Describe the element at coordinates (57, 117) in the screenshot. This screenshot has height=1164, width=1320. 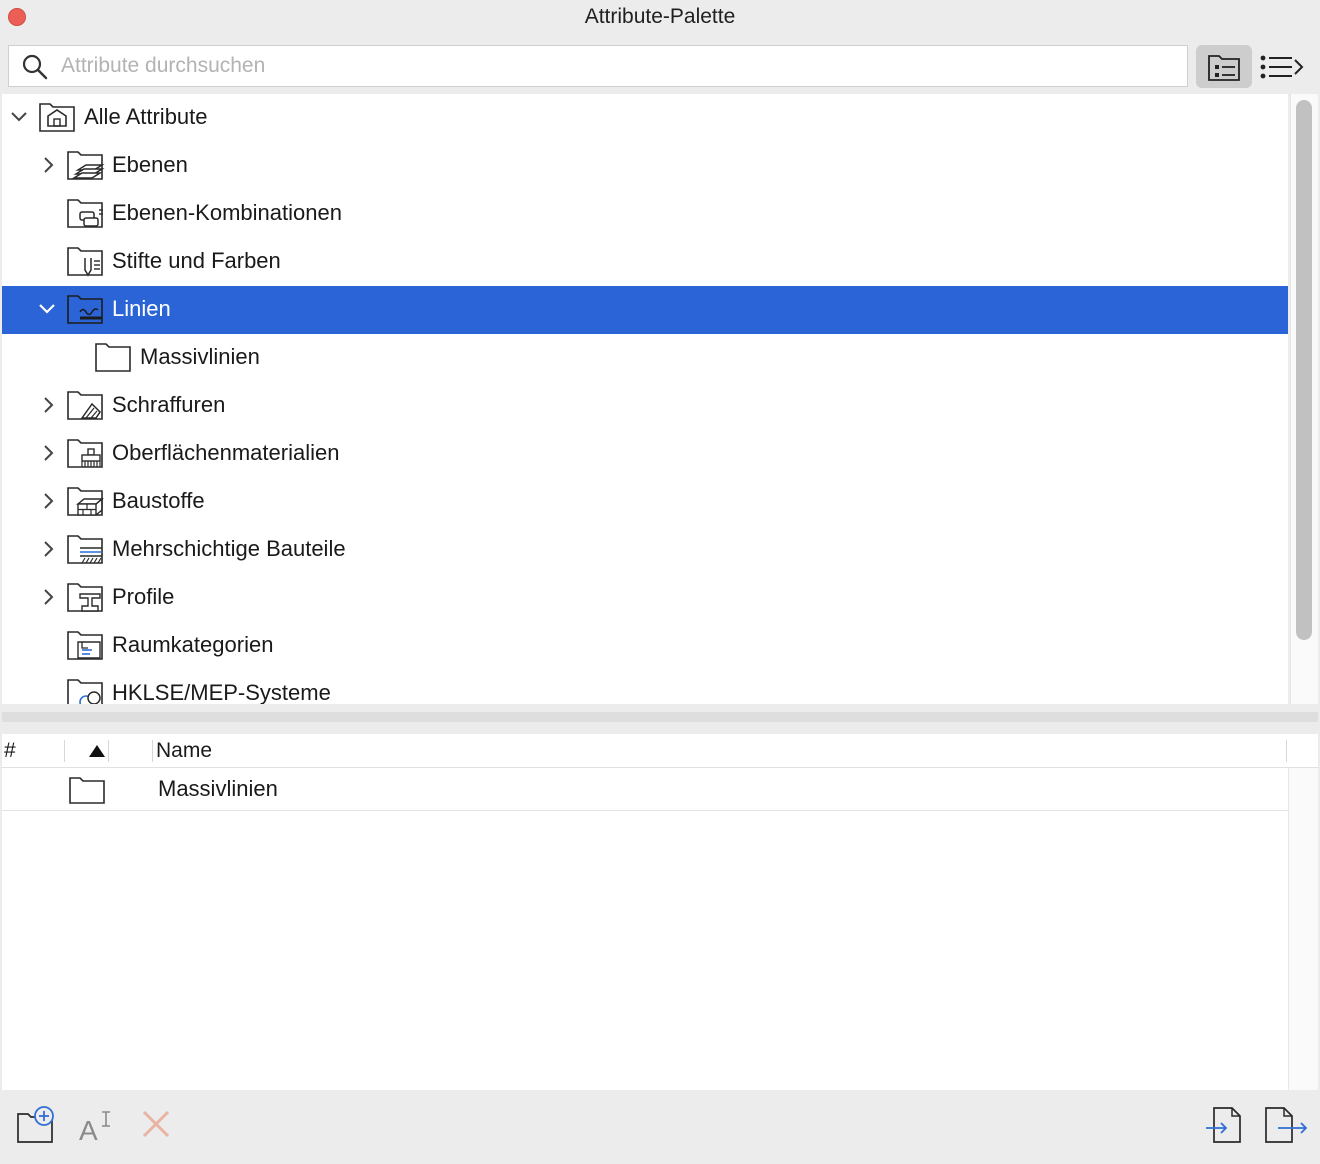
I see `all-attributes-folder-icon` at that location.